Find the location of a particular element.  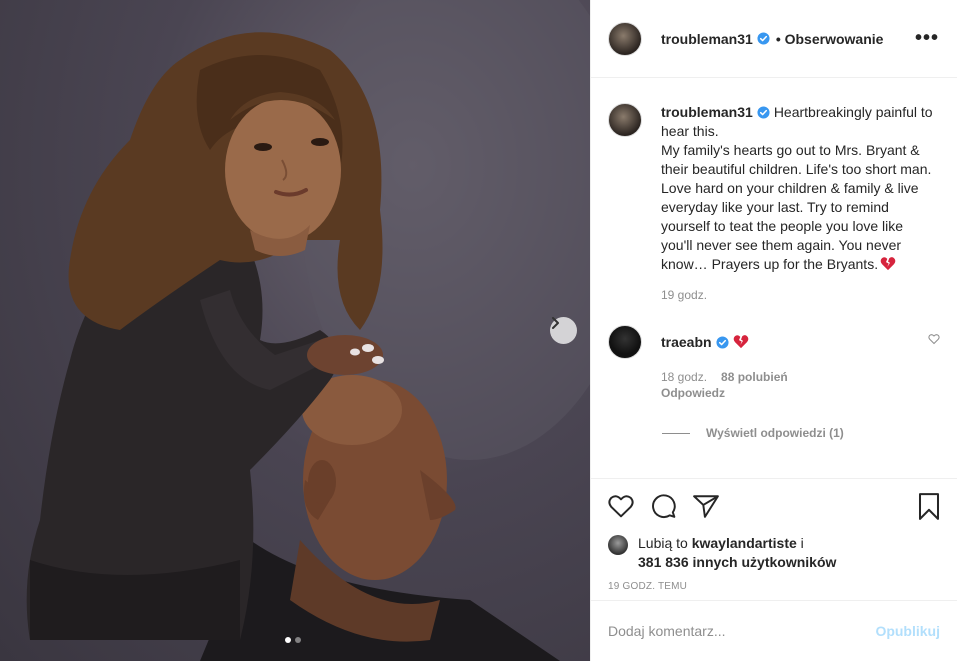

comment: traeabn 18 godz. 88 polubień Odpowiedz is located at coordinates (774, 362).